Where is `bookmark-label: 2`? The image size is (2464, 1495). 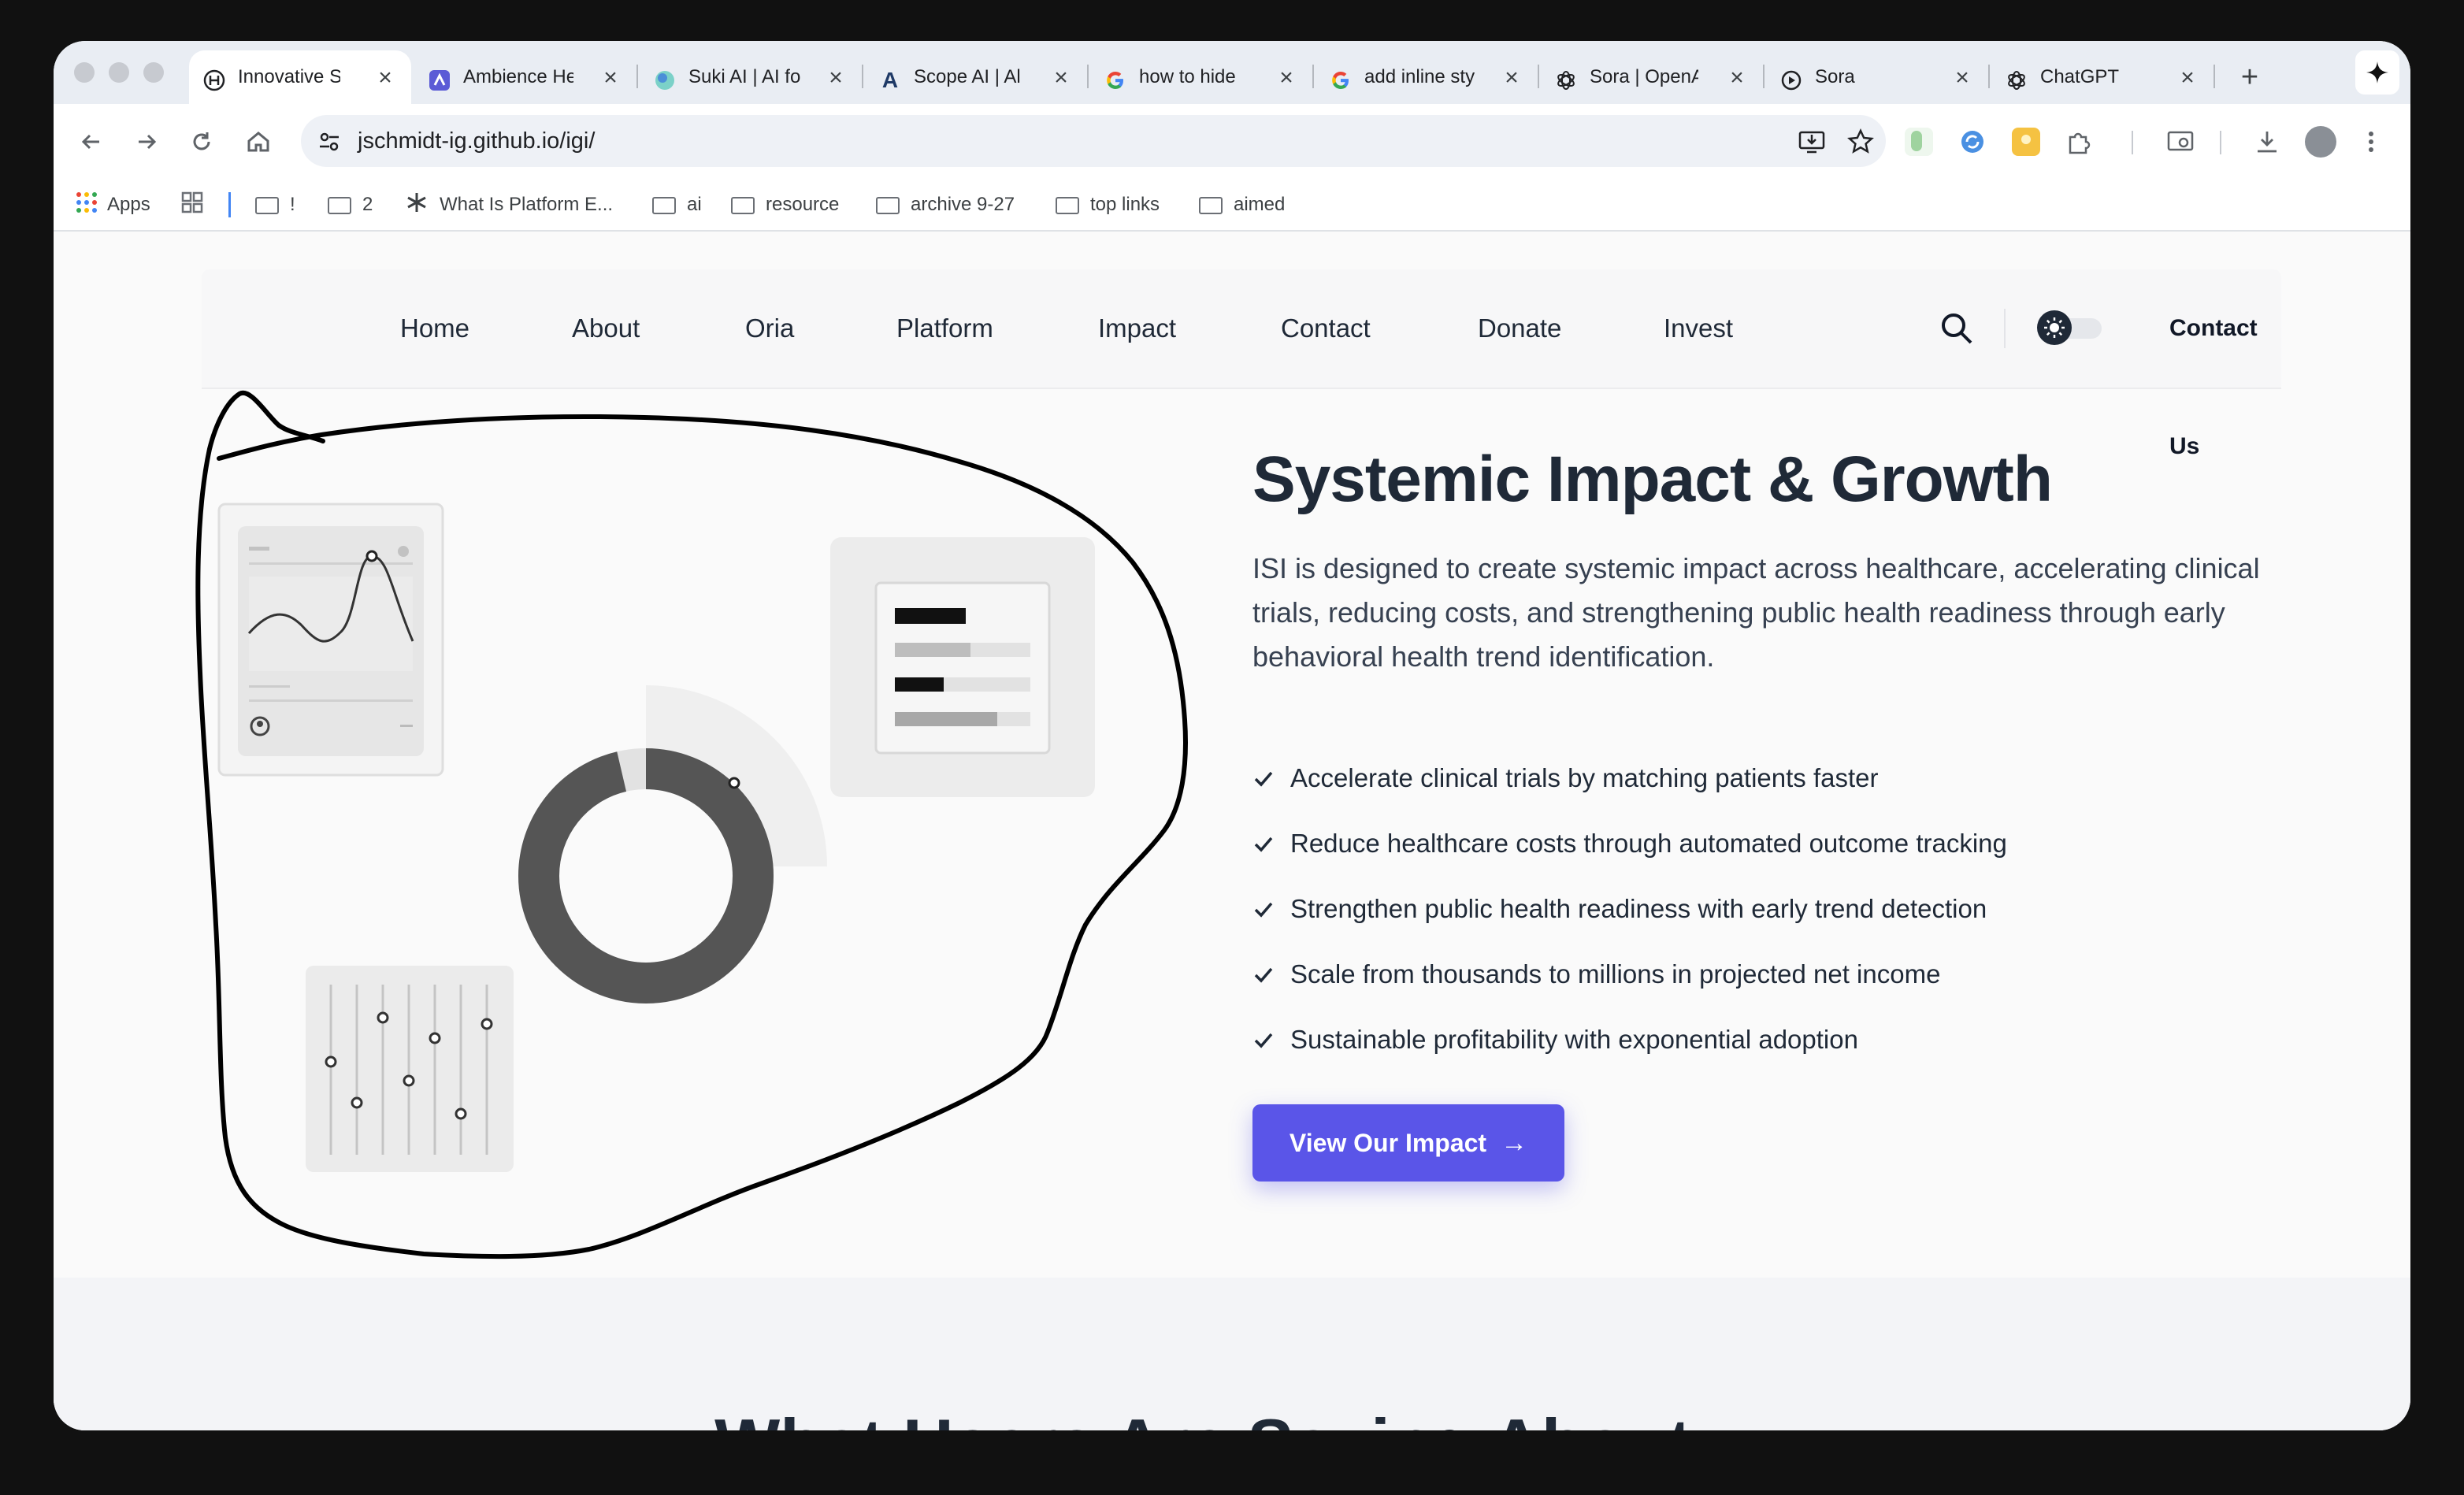 bookmark-label: 2 is located at coordinates (367, 205).